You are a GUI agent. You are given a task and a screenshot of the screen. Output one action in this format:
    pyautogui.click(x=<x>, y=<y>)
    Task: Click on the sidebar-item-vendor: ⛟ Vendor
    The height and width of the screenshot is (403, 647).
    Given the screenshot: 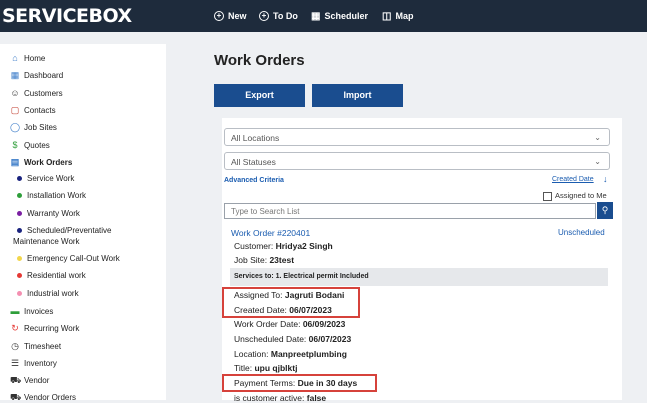 What is the action you would take?
    pyautogui.click(x=29, y=380)
    